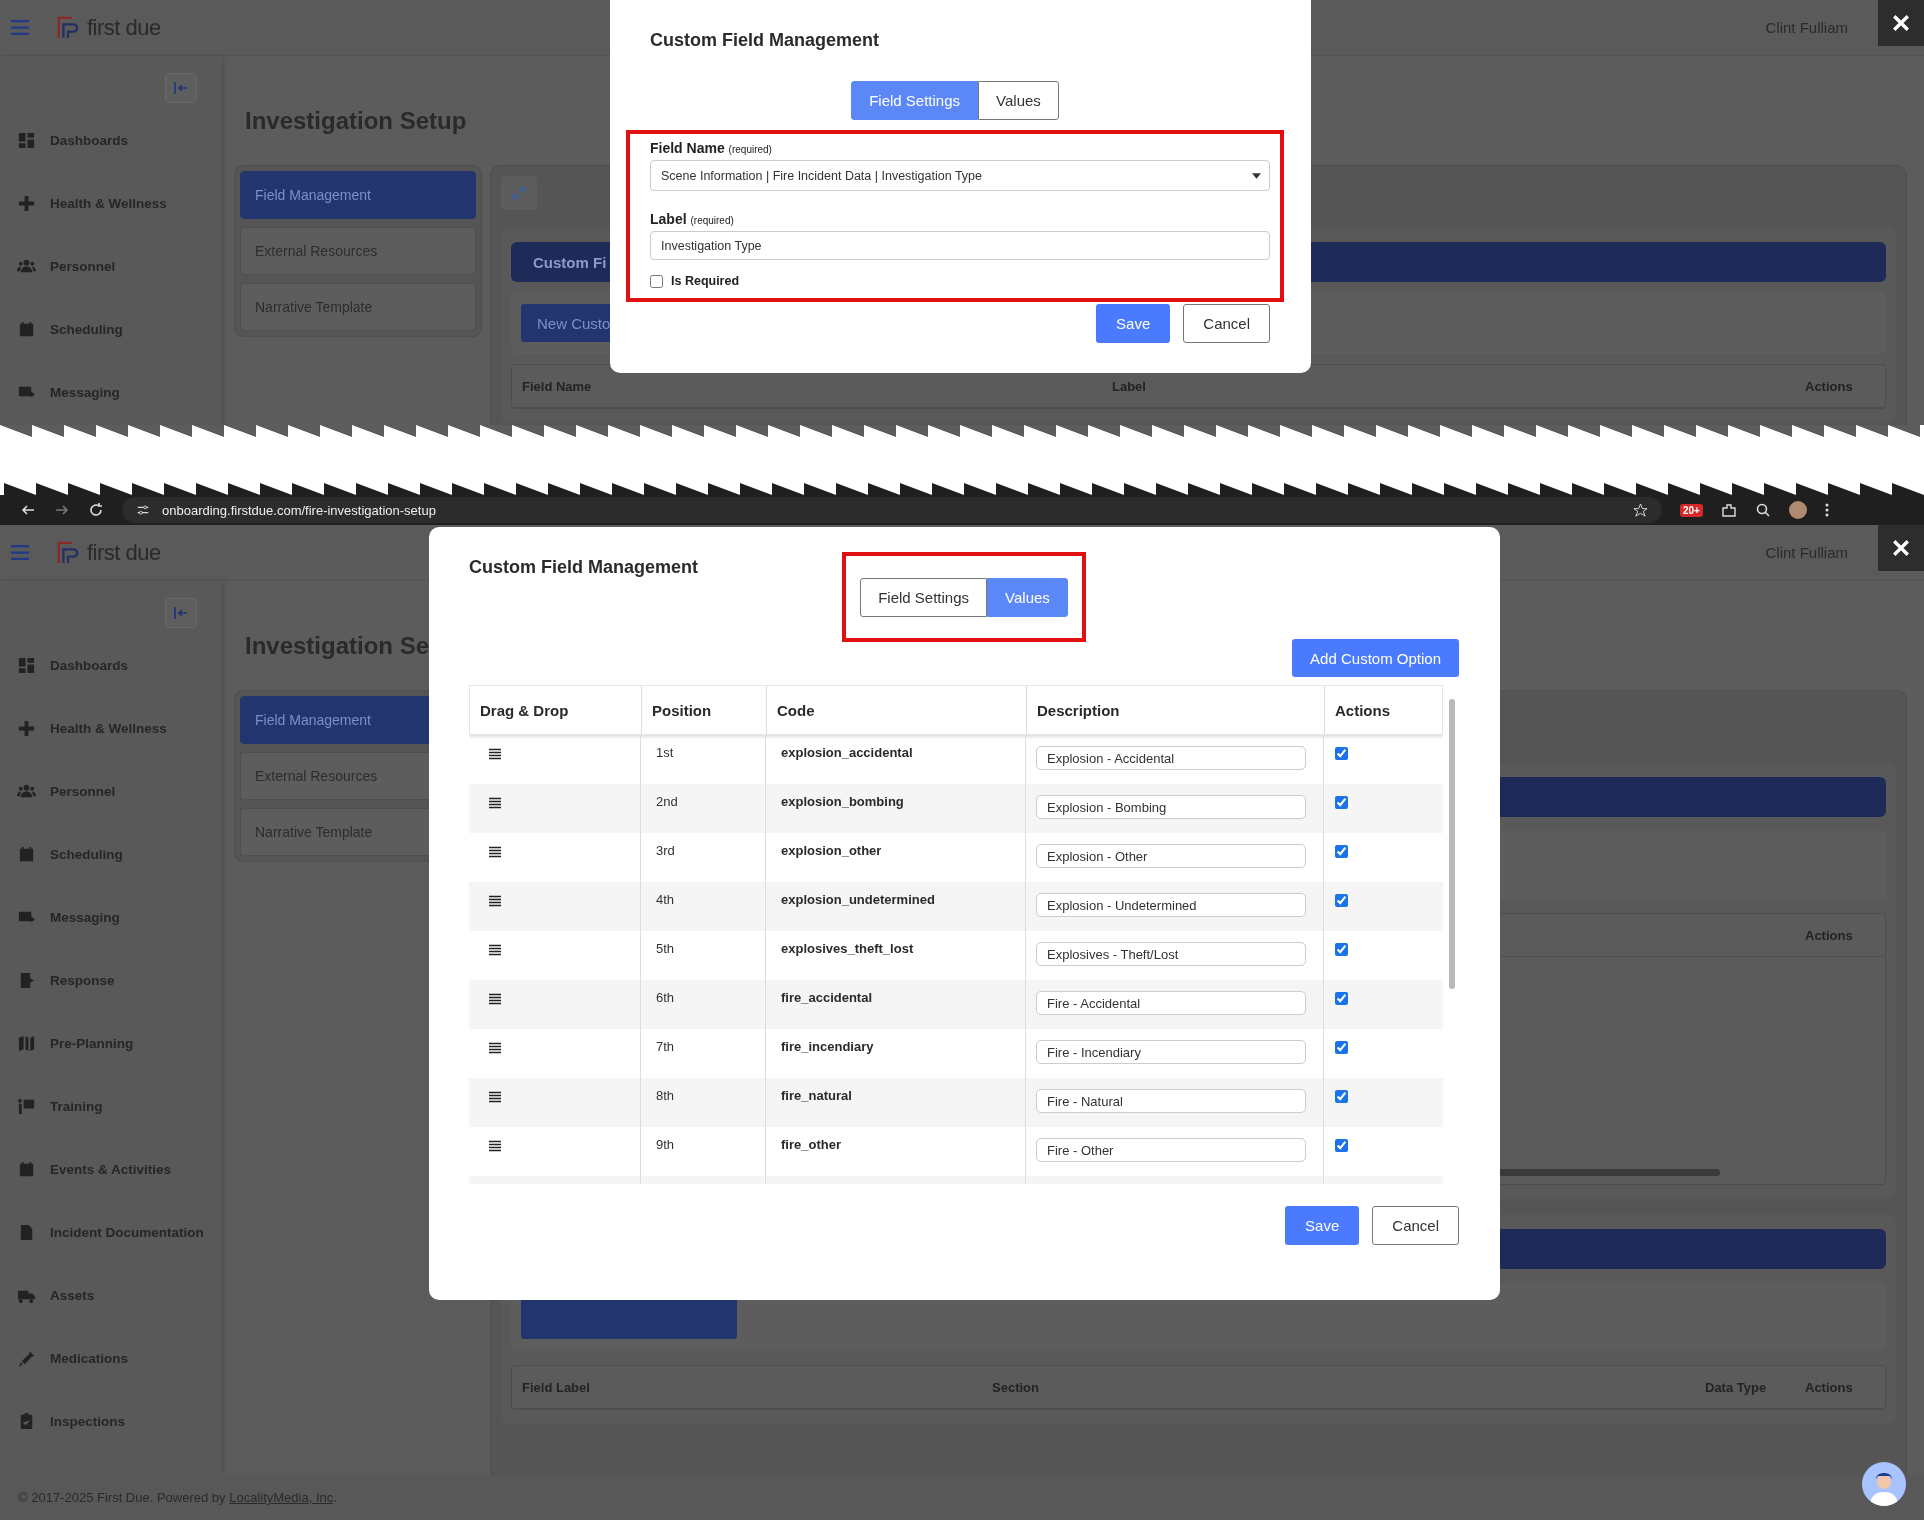  What do you see at coordinates (1736, 1387) in the screenshot?
I see `column-header: Data Type` at bounding box center [1736, 1387].